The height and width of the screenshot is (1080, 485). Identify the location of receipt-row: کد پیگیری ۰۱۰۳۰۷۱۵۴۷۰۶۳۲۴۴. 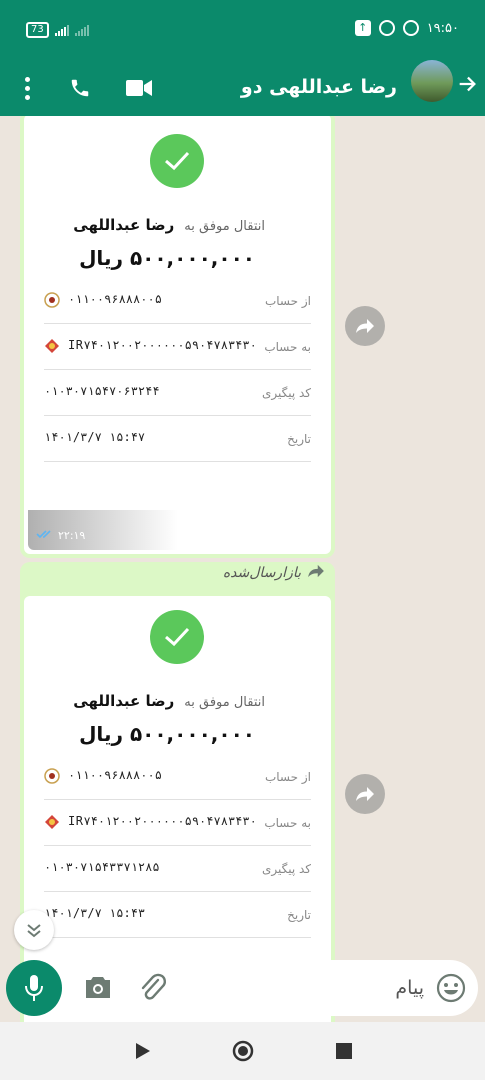
(177, 393).